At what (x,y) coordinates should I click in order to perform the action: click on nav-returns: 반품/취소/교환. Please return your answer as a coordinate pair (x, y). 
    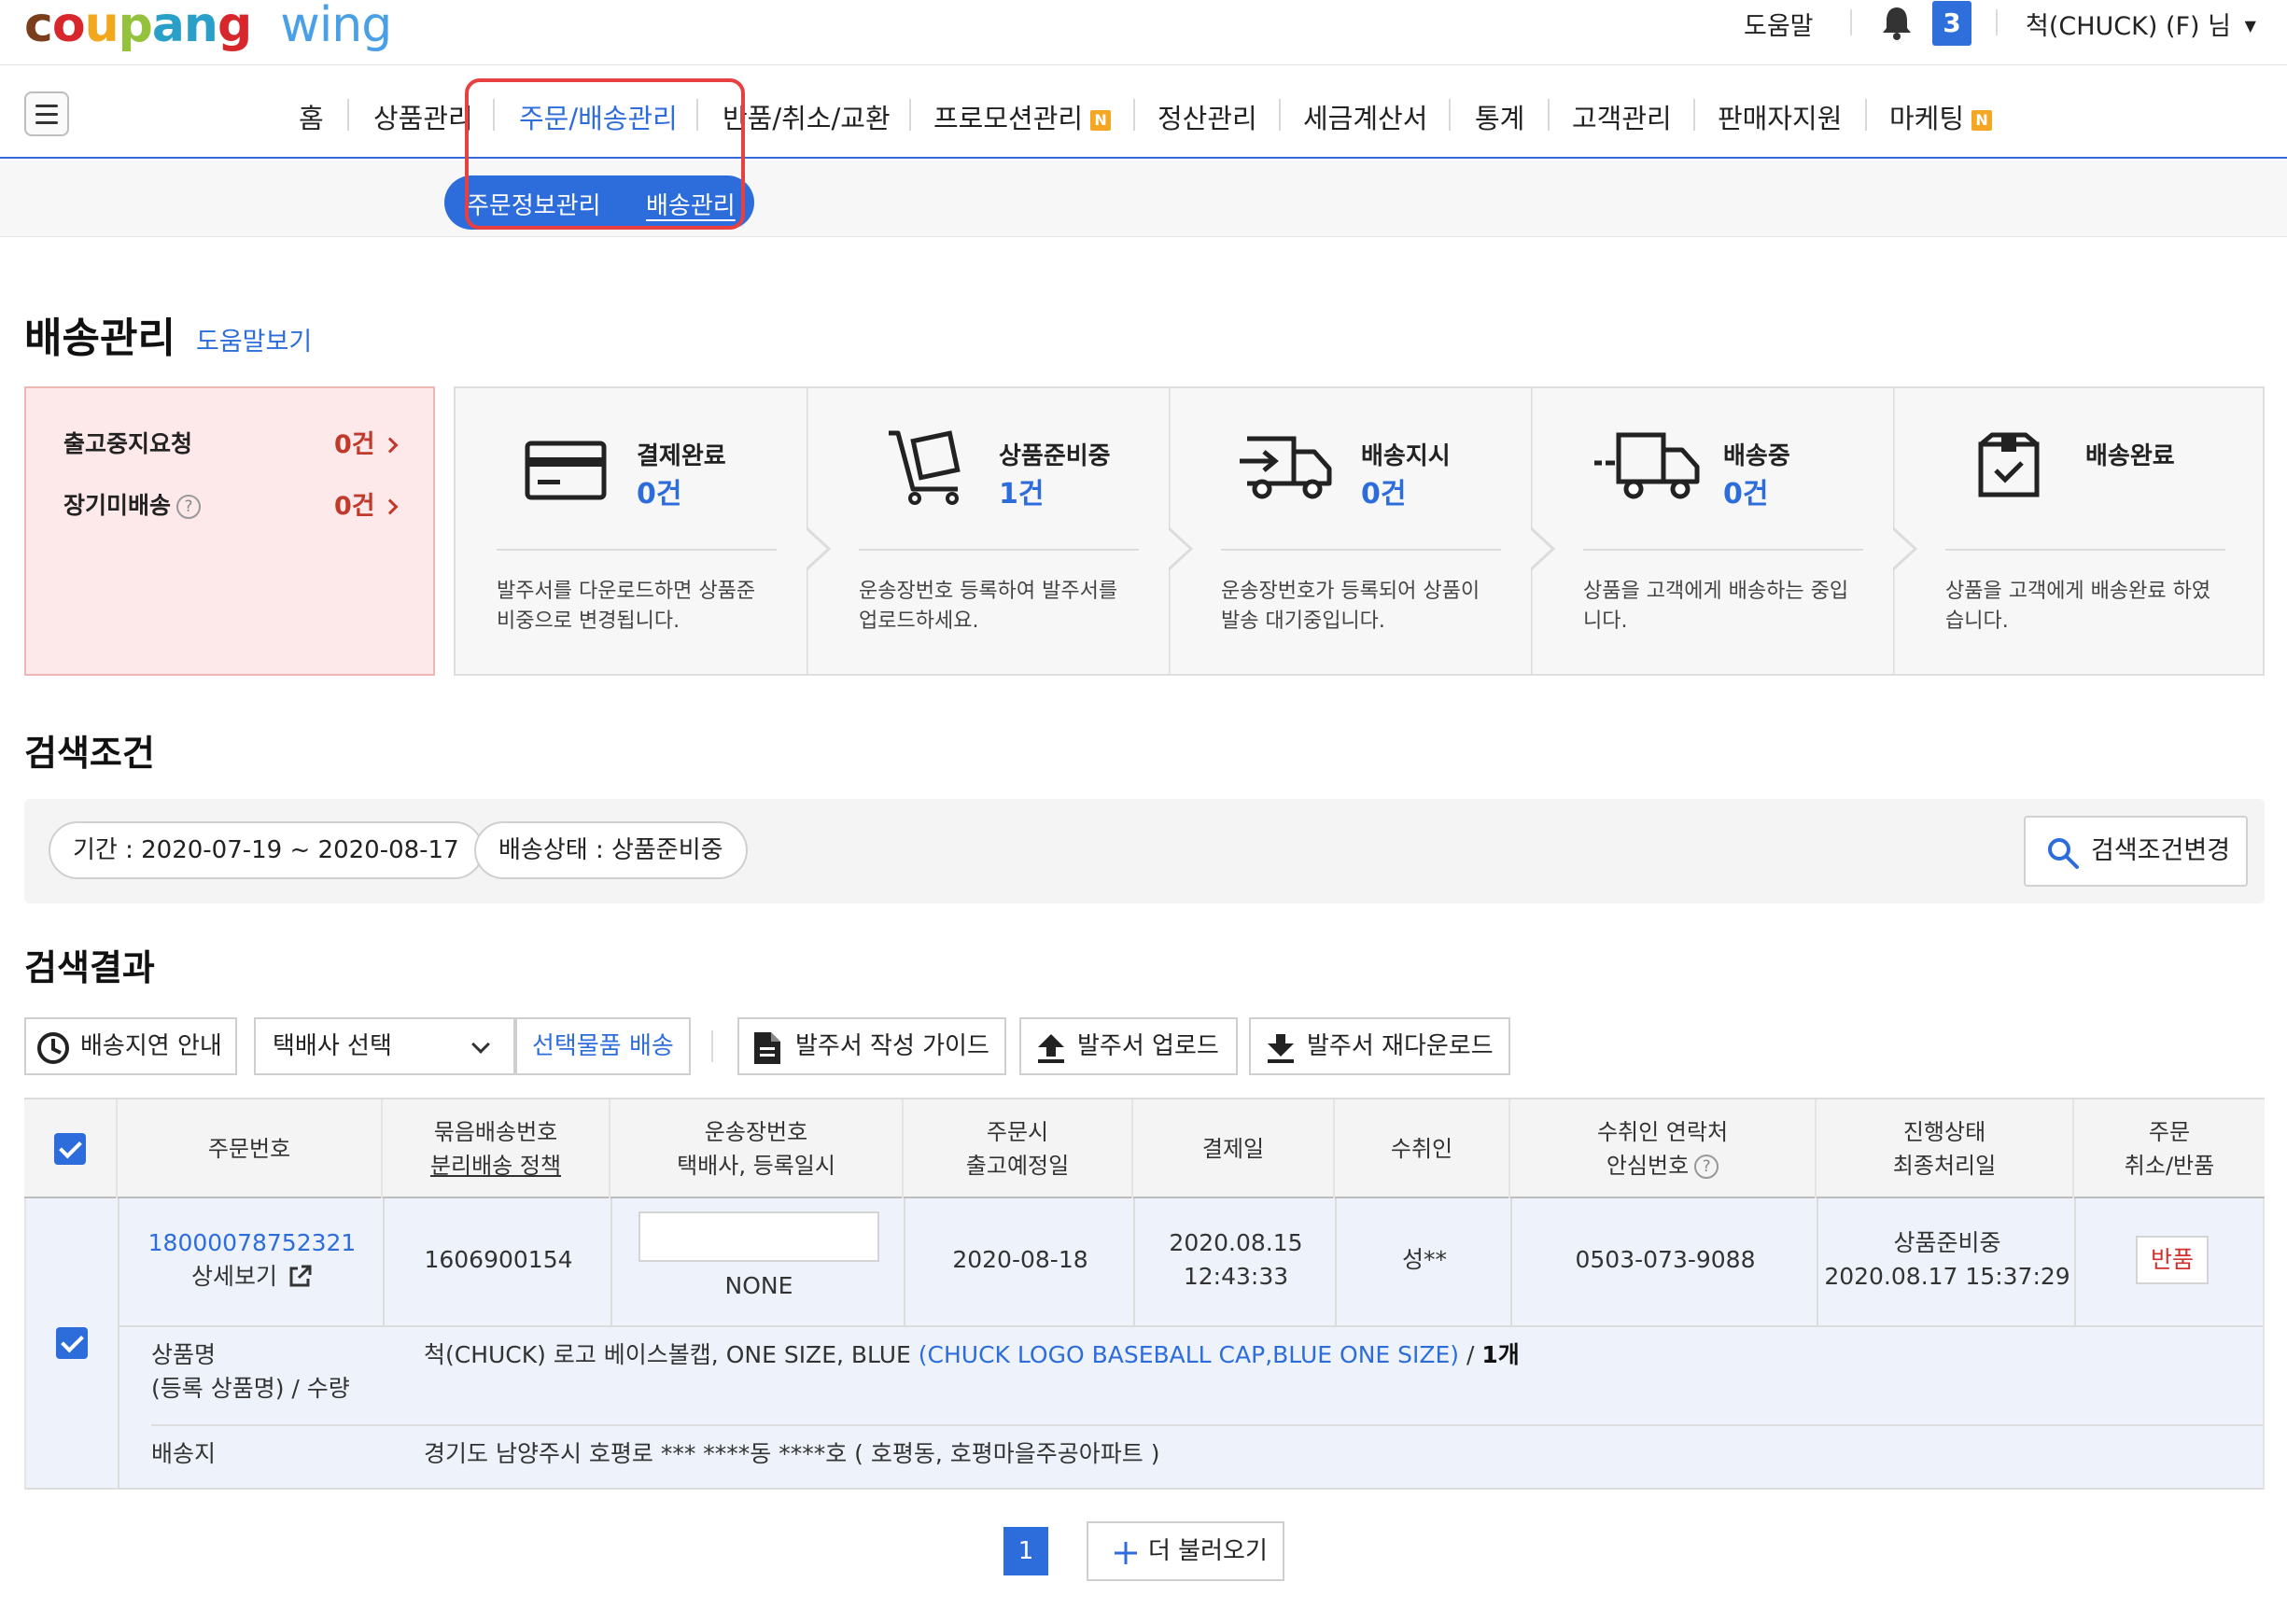
    Looking at the image, I should click on (807, 116).